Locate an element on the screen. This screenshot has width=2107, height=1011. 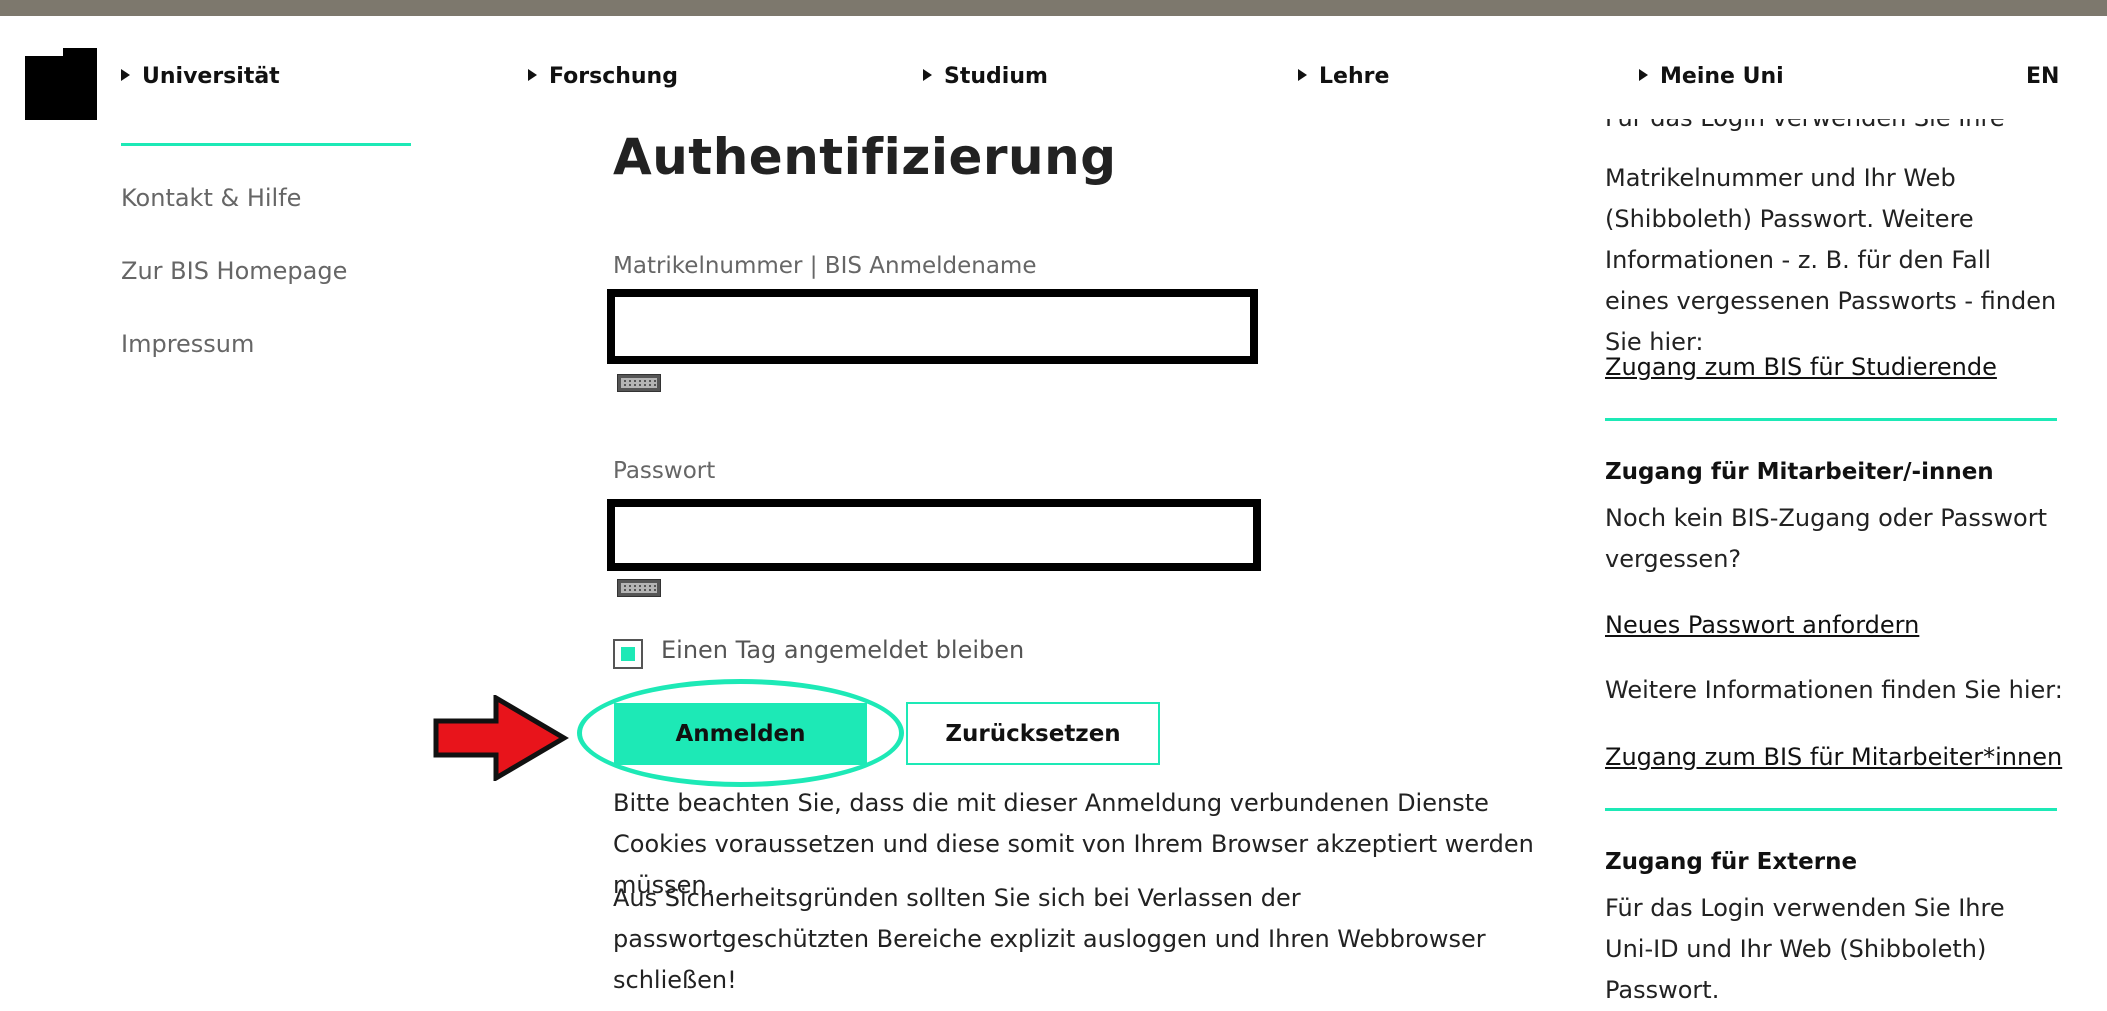
password-label: Passwort is located at coordinates (664, 471).